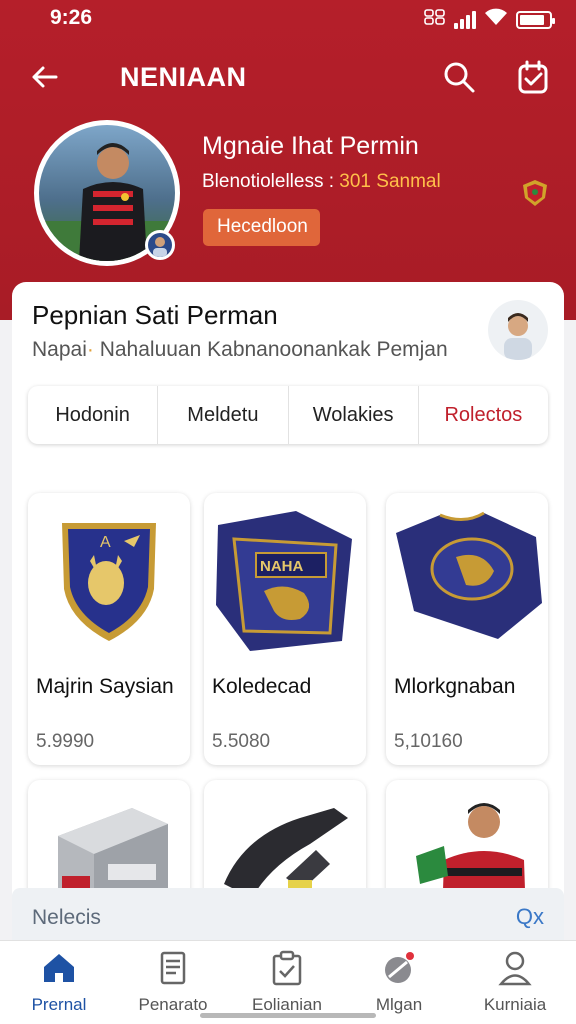 The width and height of the screenshot is (576, 1024). What do you see at coordinates (515, 968) in the screenshot?
I see `user-icon` at bounding box center [515, 968].